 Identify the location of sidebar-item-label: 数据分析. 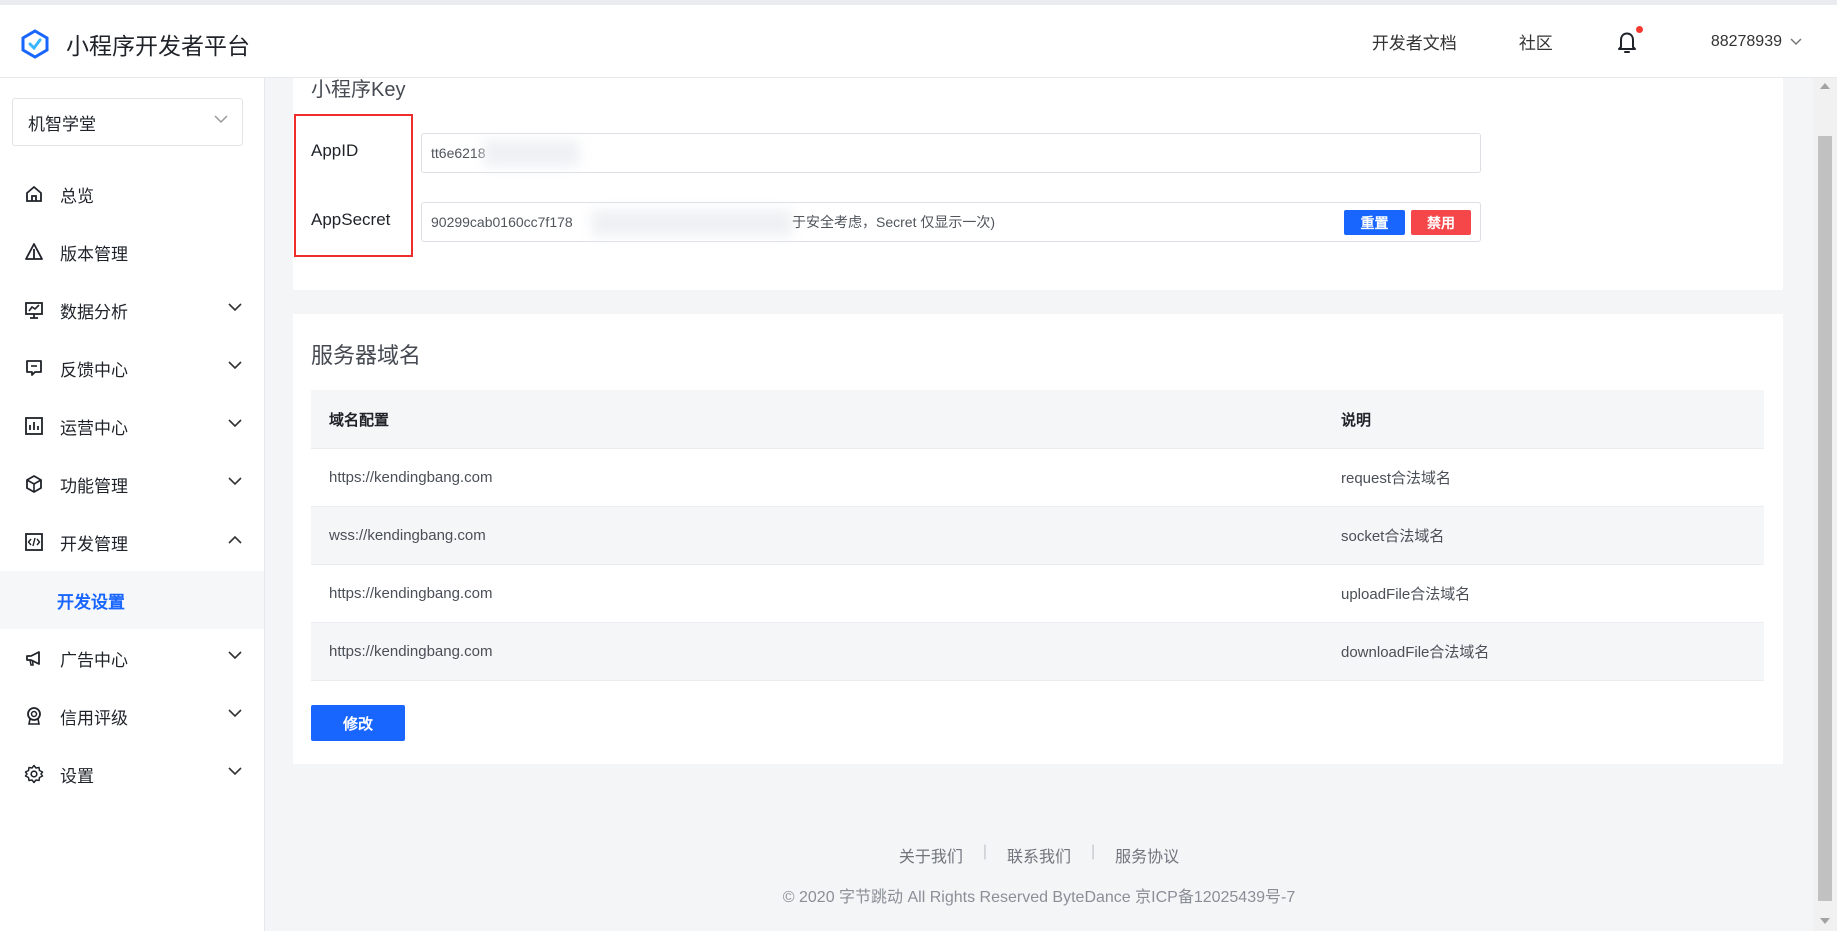
(94, 312).